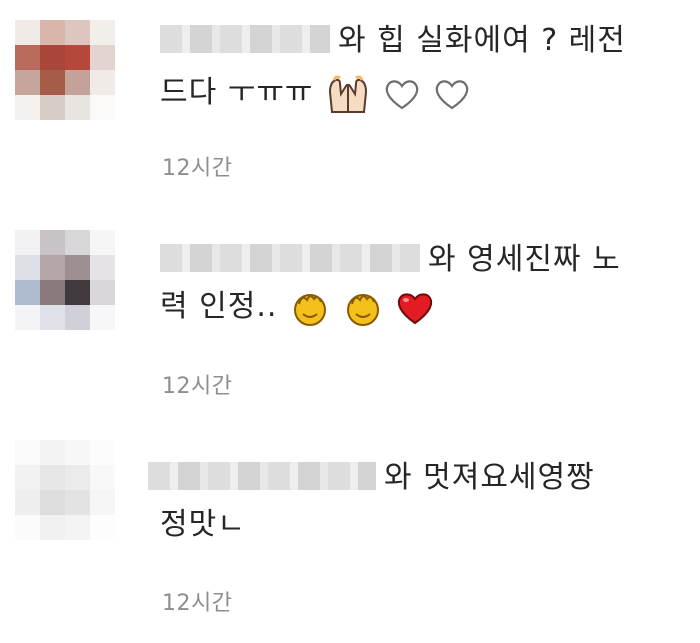  I want to click on comment-text-line: 와 영세진짜 노, so click(390, 260).